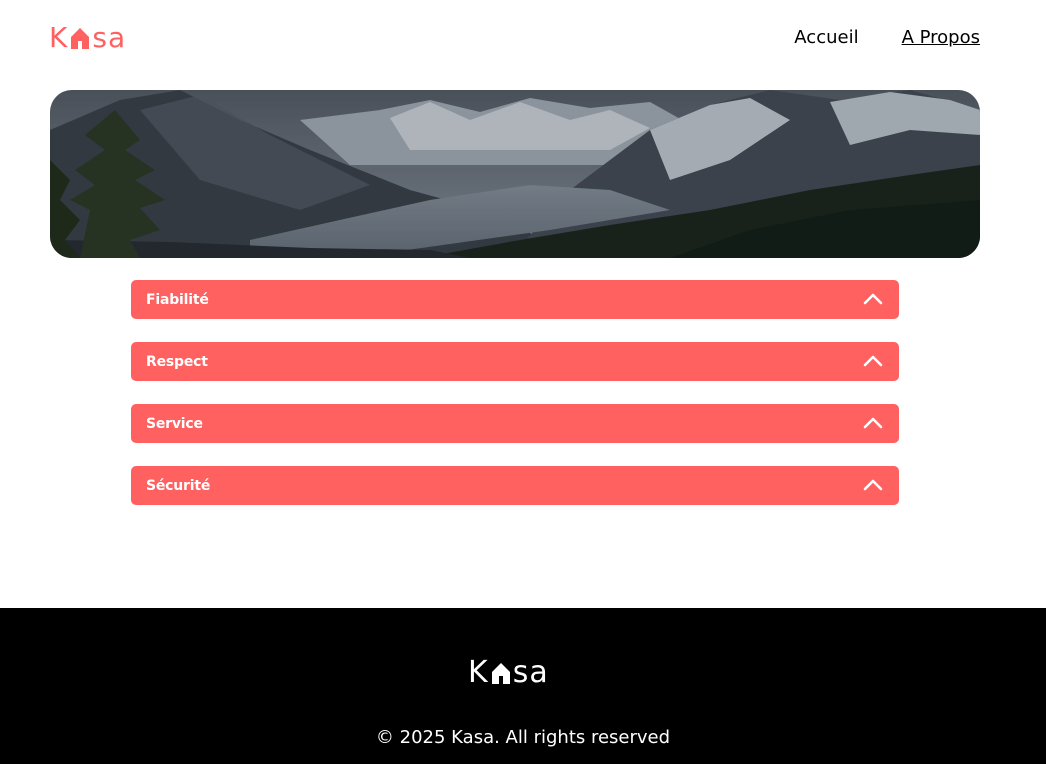  Describe the element at coordinates (177, 361) in the screenshot. I see `collapse-title: Respect` at that location.